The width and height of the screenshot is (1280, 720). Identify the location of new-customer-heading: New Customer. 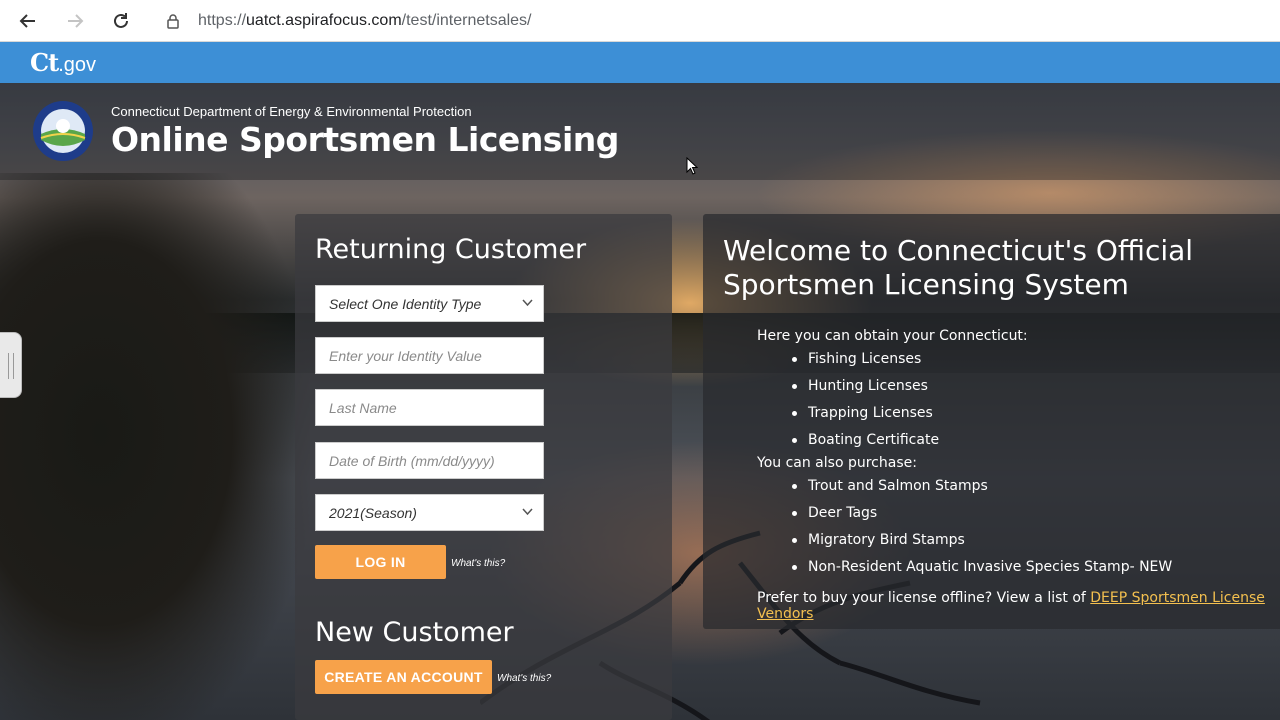
(414, 632).